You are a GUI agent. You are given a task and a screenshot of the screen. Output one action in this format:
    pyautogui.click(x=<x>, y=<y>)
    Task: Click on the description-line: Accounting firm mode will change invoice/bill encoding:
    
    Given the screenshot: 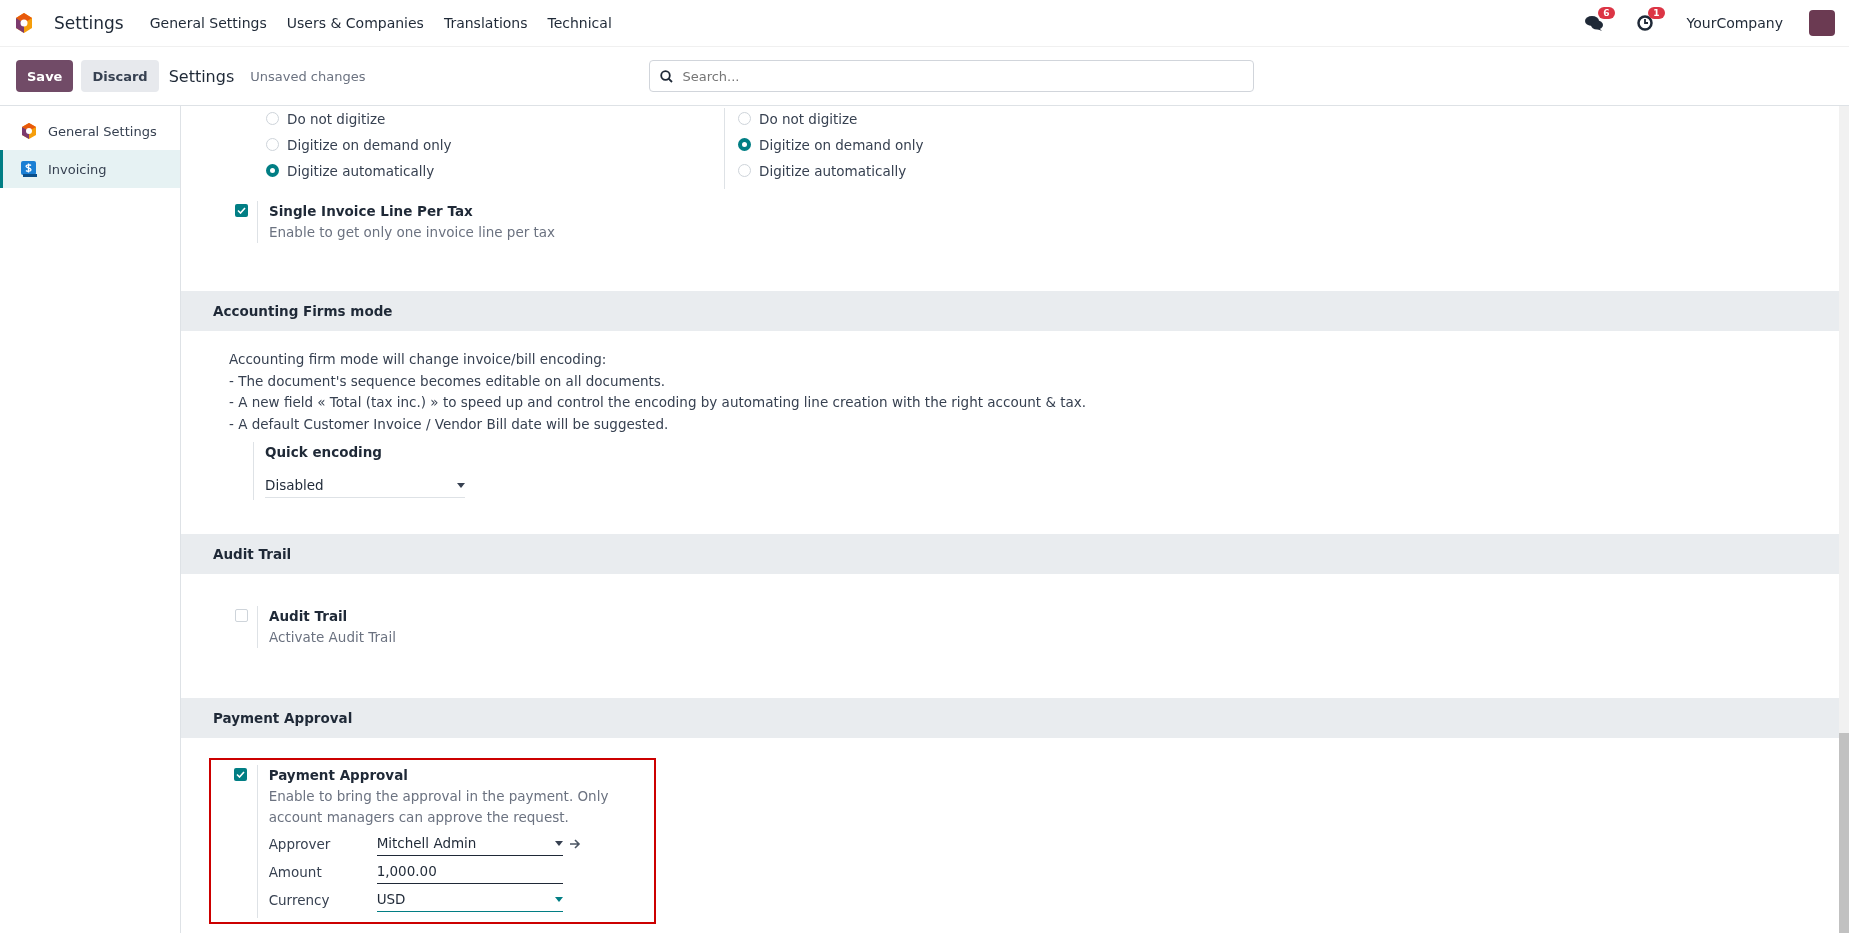 What is the action you would take?
    pyautogui.click(x=418, y=359)
    